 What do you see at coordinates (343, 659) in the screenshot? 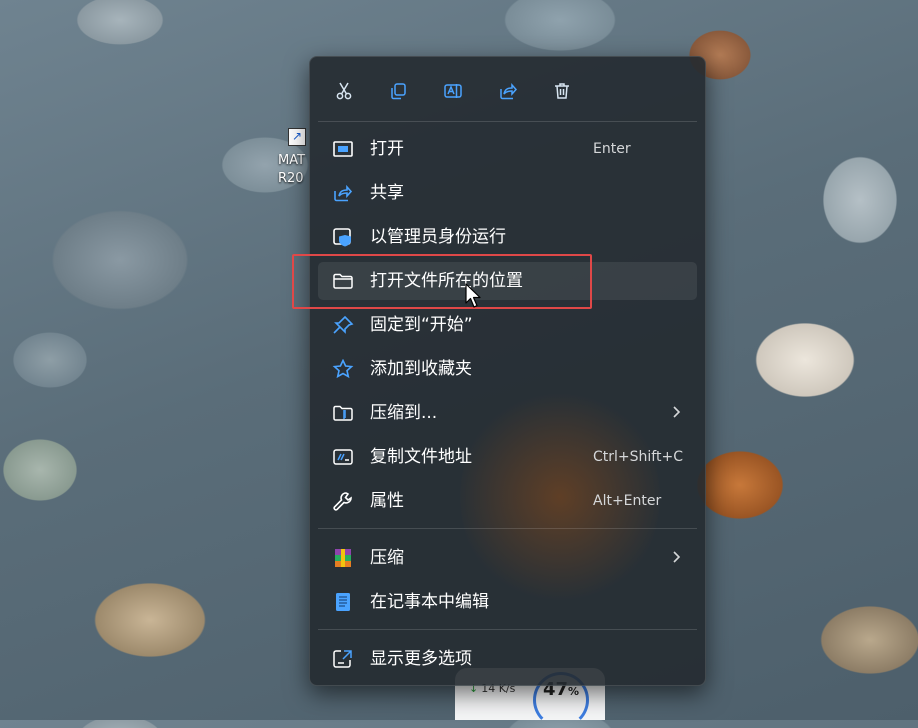
I see `more-options-icon` at bounding box center [343, 659].